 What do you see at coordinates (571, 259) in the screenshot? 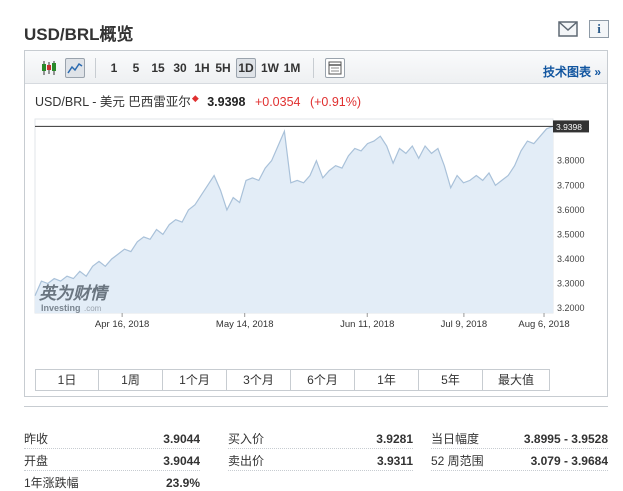
I see `y-tick-label: 3.4000` at bounding box center [571, 259].